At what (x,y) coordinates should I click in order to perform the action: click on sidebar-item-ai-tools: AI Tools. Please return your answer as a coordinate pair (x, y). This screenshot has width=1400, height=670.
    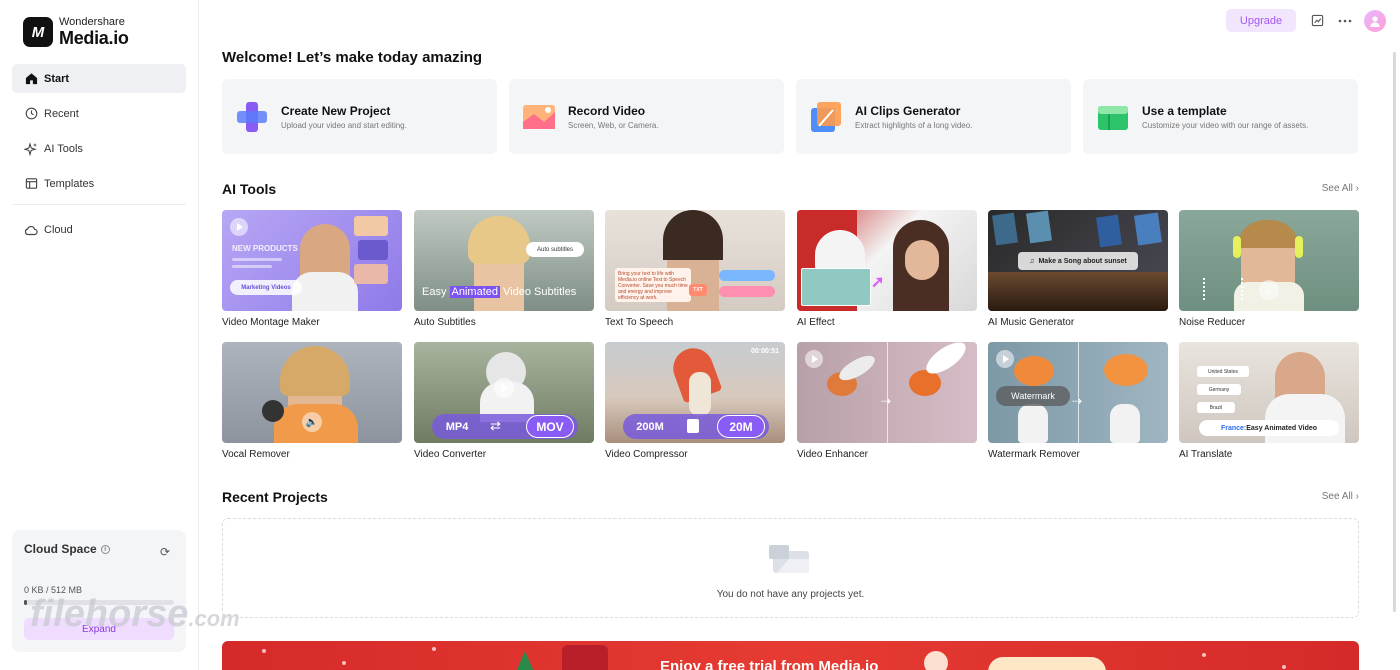
    Looking at the image, I should click on (99, 148).